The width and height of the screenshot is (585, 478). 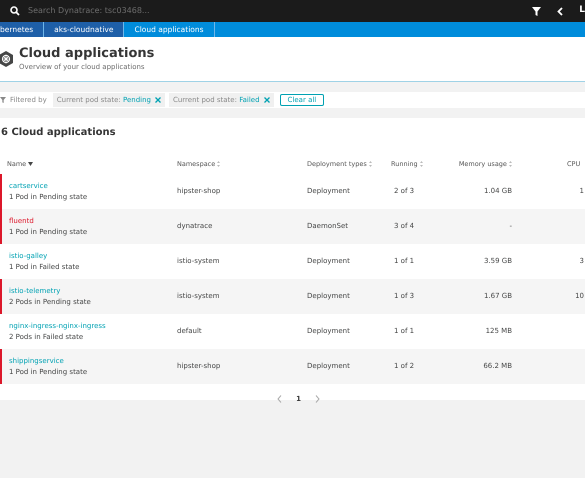 I want to click on page-title: Cloud applications, so click(x=86, y=54).